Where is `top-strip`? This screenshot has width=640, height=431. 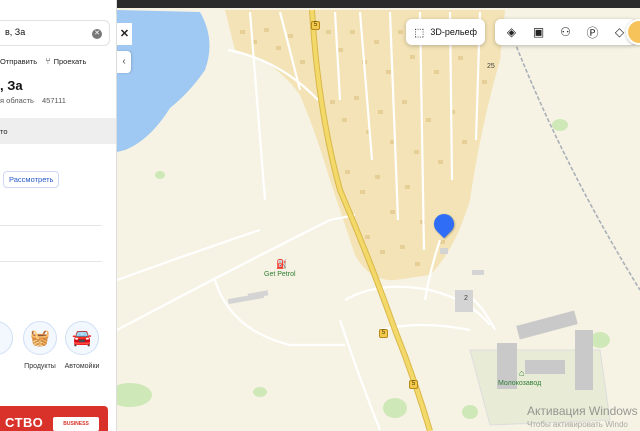
top-strip is located at coordinates (378, 4).